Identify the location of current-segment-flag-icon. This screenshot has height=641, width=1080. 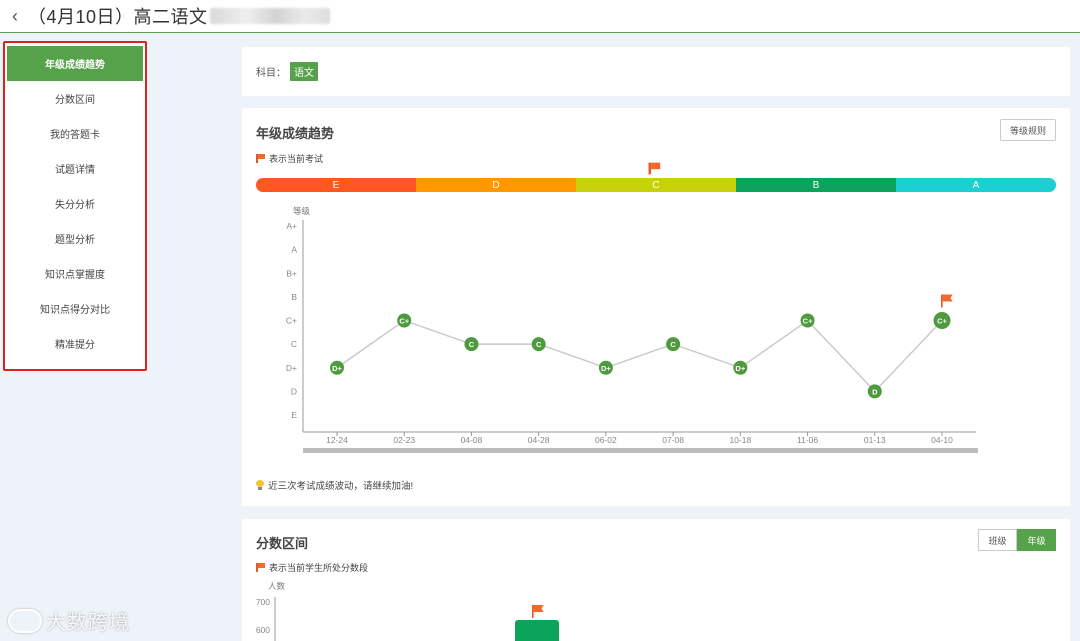
(538, 611).